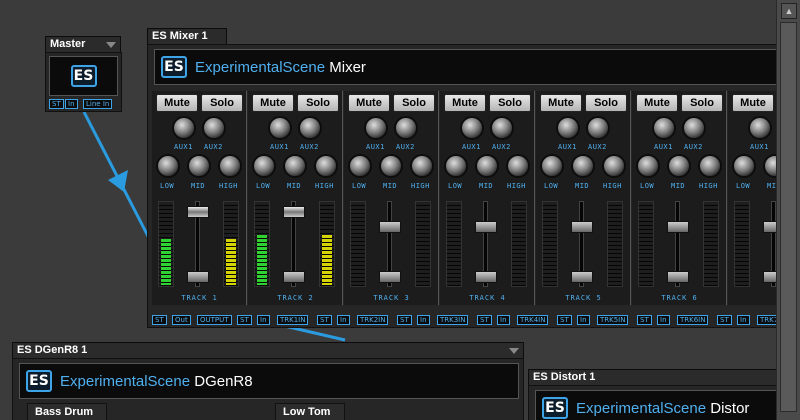  Describe the element at coordinates (98, 104) in the screenshot. I see `port-label: Line In` at that location.